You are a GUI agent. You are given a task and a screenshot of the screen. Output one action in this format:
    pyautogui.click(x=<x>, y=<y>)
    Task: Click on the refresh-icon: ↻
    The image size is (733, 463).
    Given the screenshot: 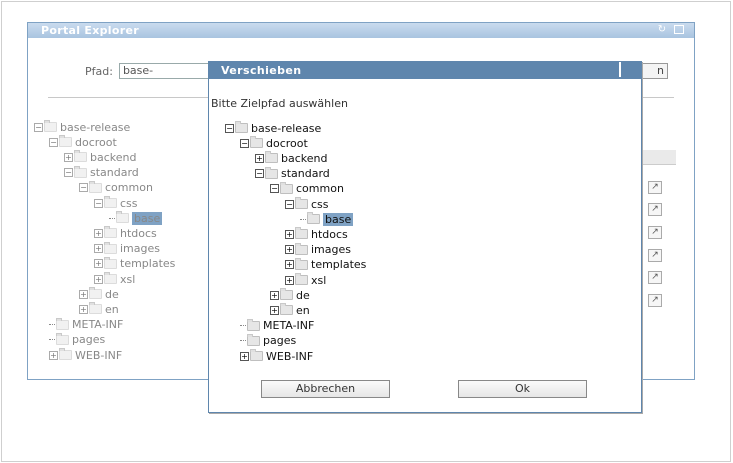 What is the action you would take?
    pyautogui.click(x=662, y=29)
    